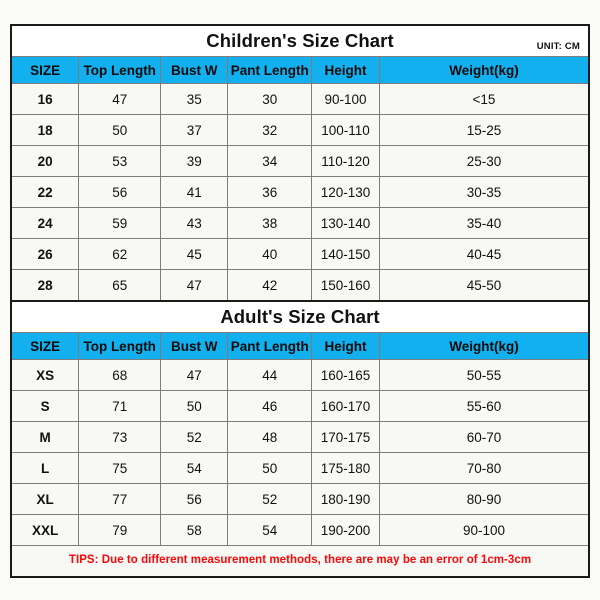  What do you see at coordinates (46, 285) in the screenshot?
I see `cell-size: 28` at bounding box center [46, 285].